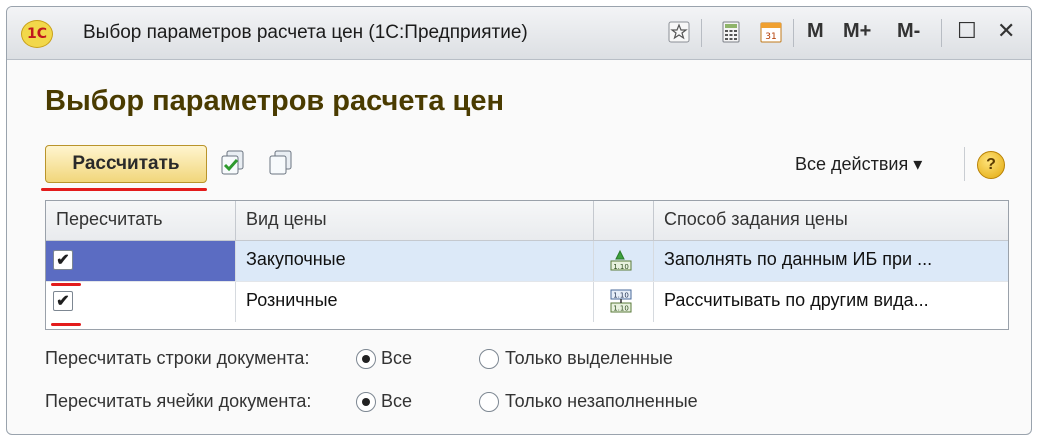  What do you see at coordinates (831, 221) in the screenshot?
I see `column-header-method: Способ задания цены` at bounding box center [831, 221].